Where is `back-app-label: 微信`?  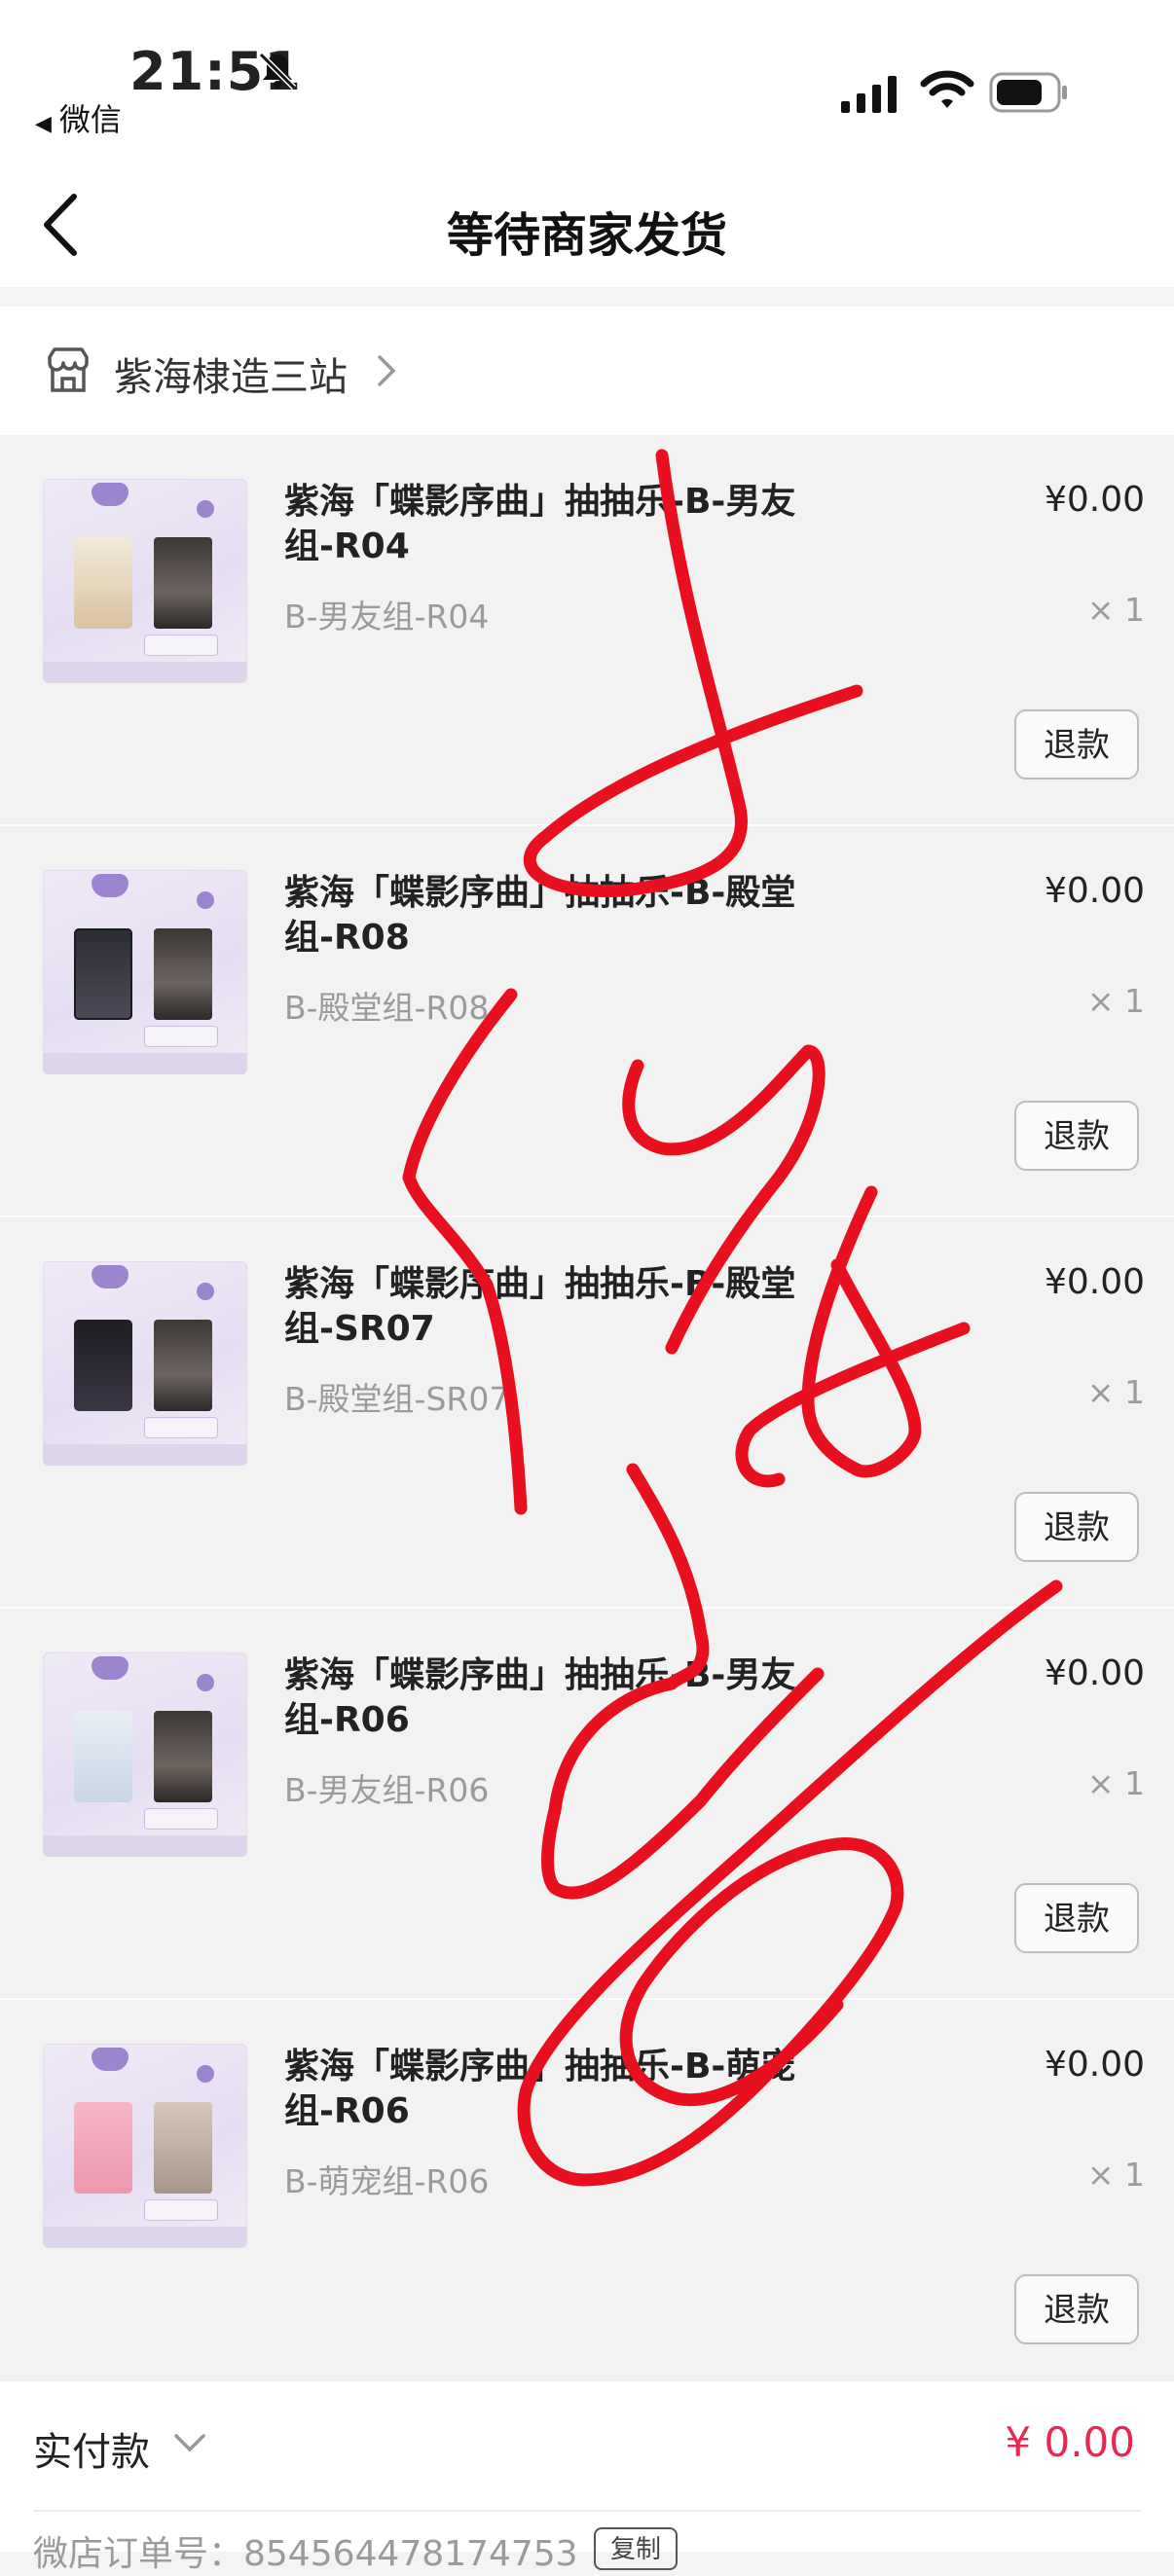 back-app-label: 微信 is located at coordinates (90, 119).